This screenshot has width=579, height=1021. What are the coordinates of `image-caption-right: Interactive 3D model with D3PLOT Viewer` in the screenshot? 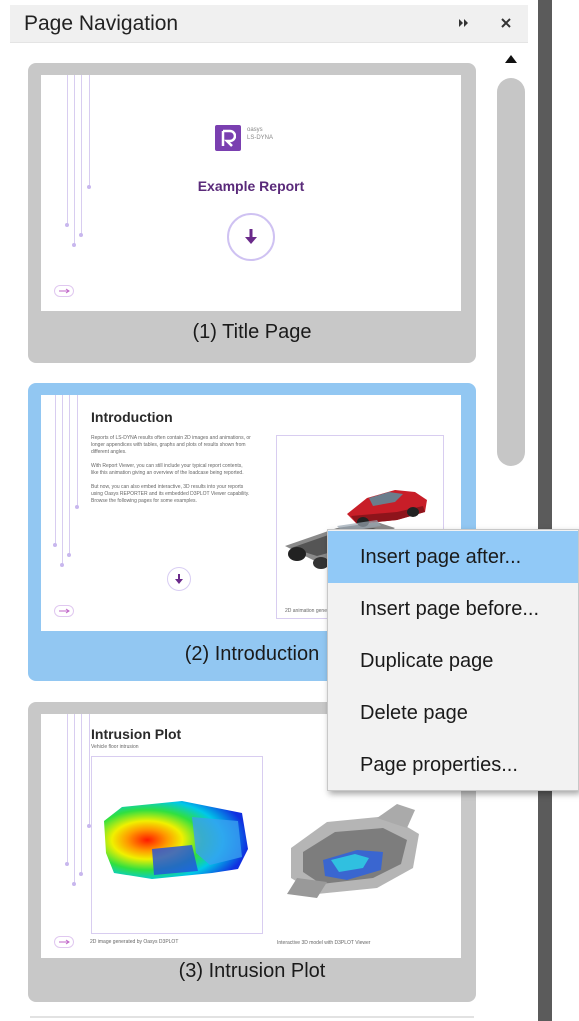 It's located at (324, 943).